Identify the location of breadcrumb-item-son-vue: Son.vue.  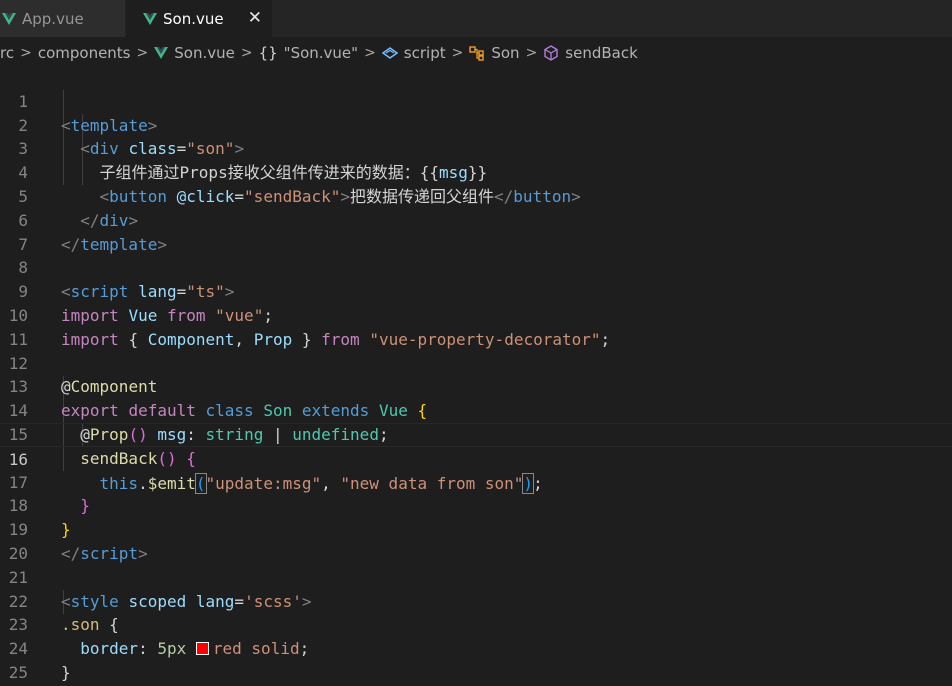
(194, 53).